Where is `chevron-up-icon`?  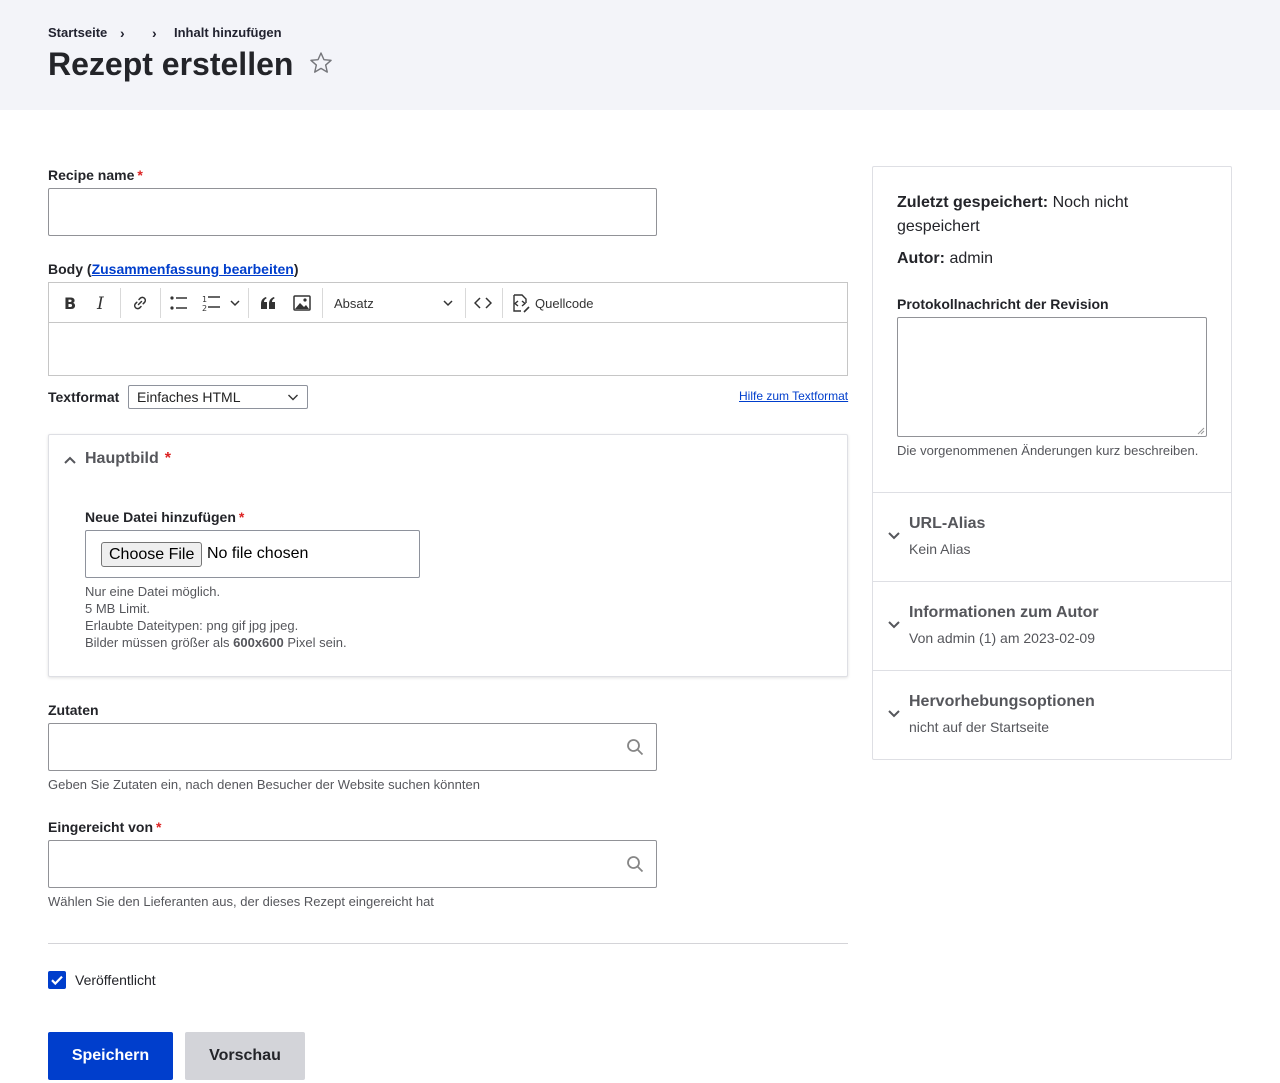
chevron-up-icon is located at coordinates (70, 460).